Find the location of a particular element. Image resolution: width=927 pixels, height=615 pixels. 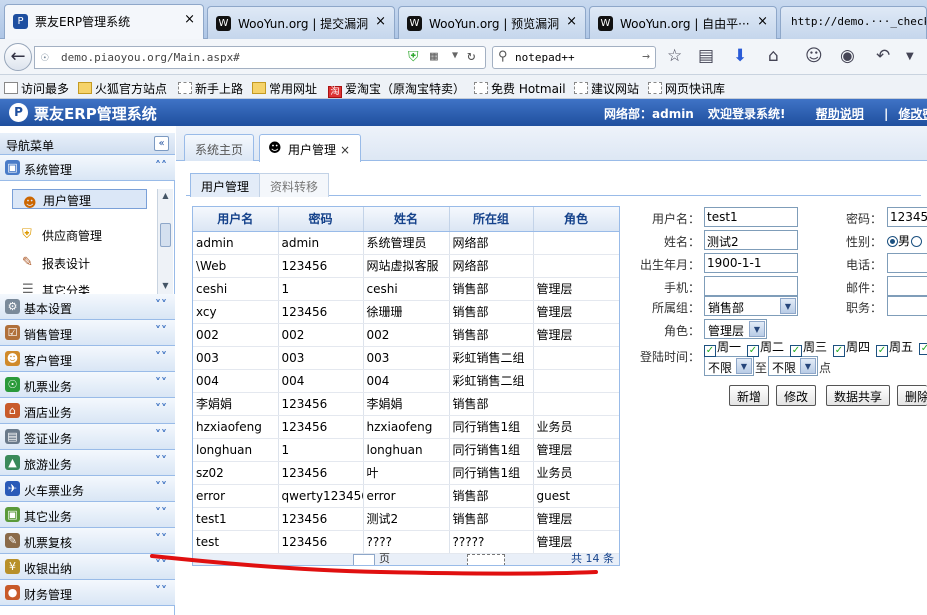

weekday-sat-checkbox: ✓ is located at coordinates (923, 346).